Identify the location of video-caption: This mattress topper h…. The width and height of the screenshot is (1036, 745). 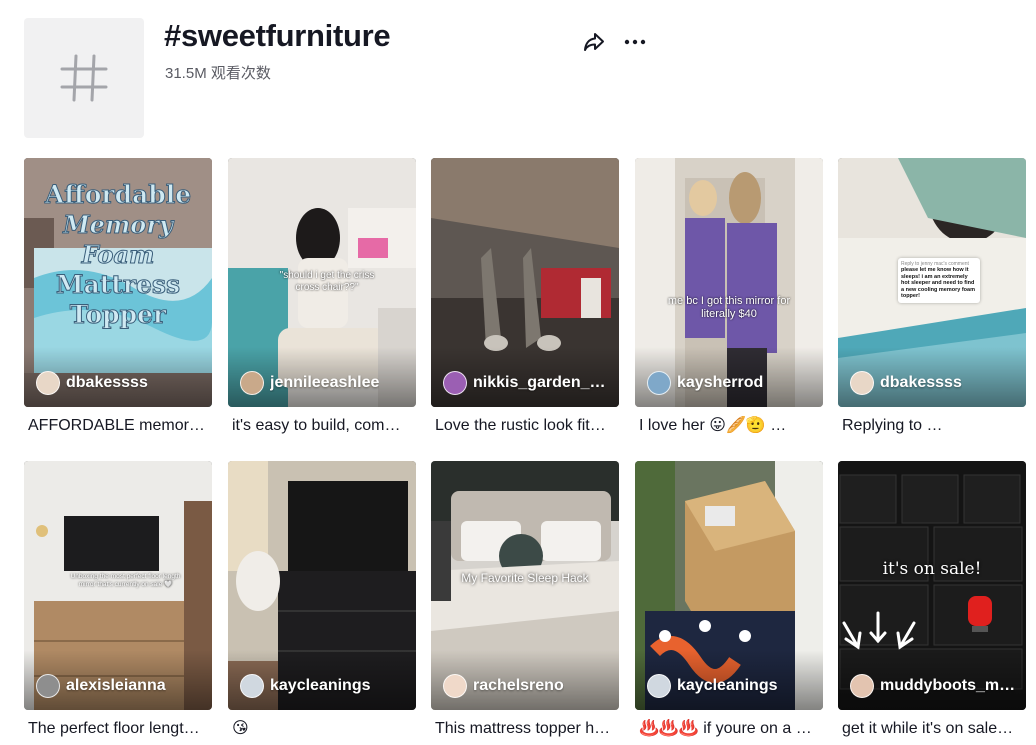
(523, 729).